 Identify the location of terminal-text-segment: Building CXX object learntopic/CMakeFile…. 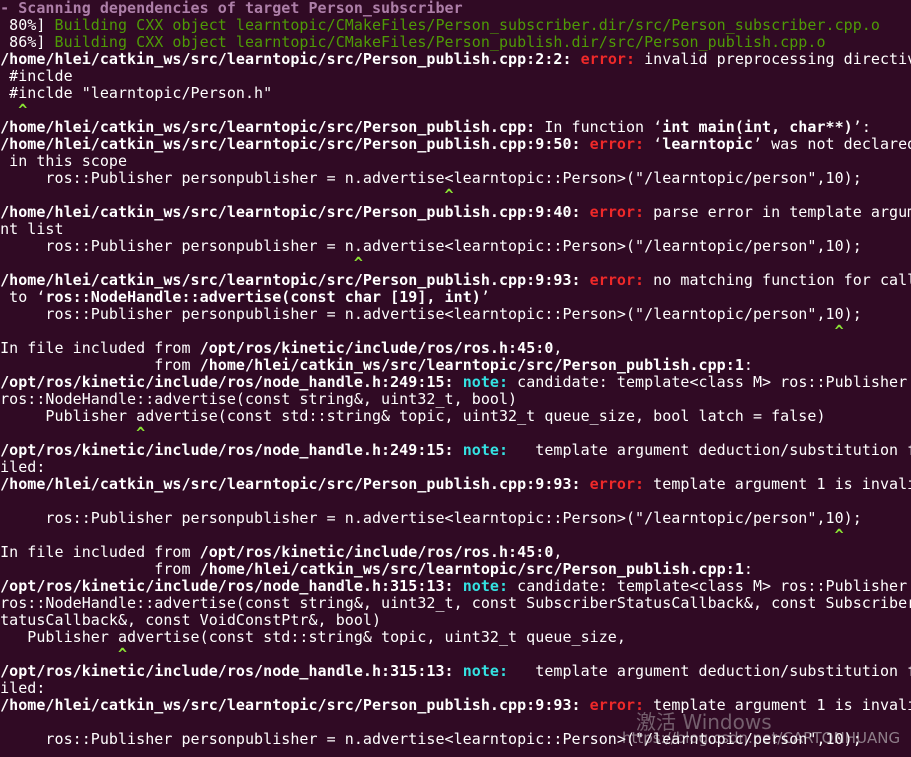
(440, 42).